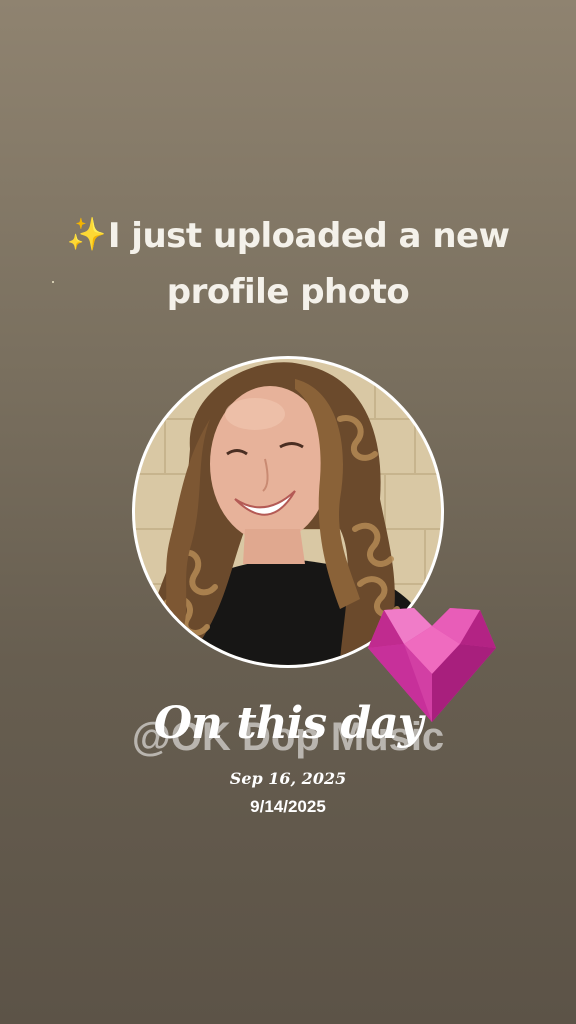  I want to click on on-this-day-title: On this day, so click(288, 723).